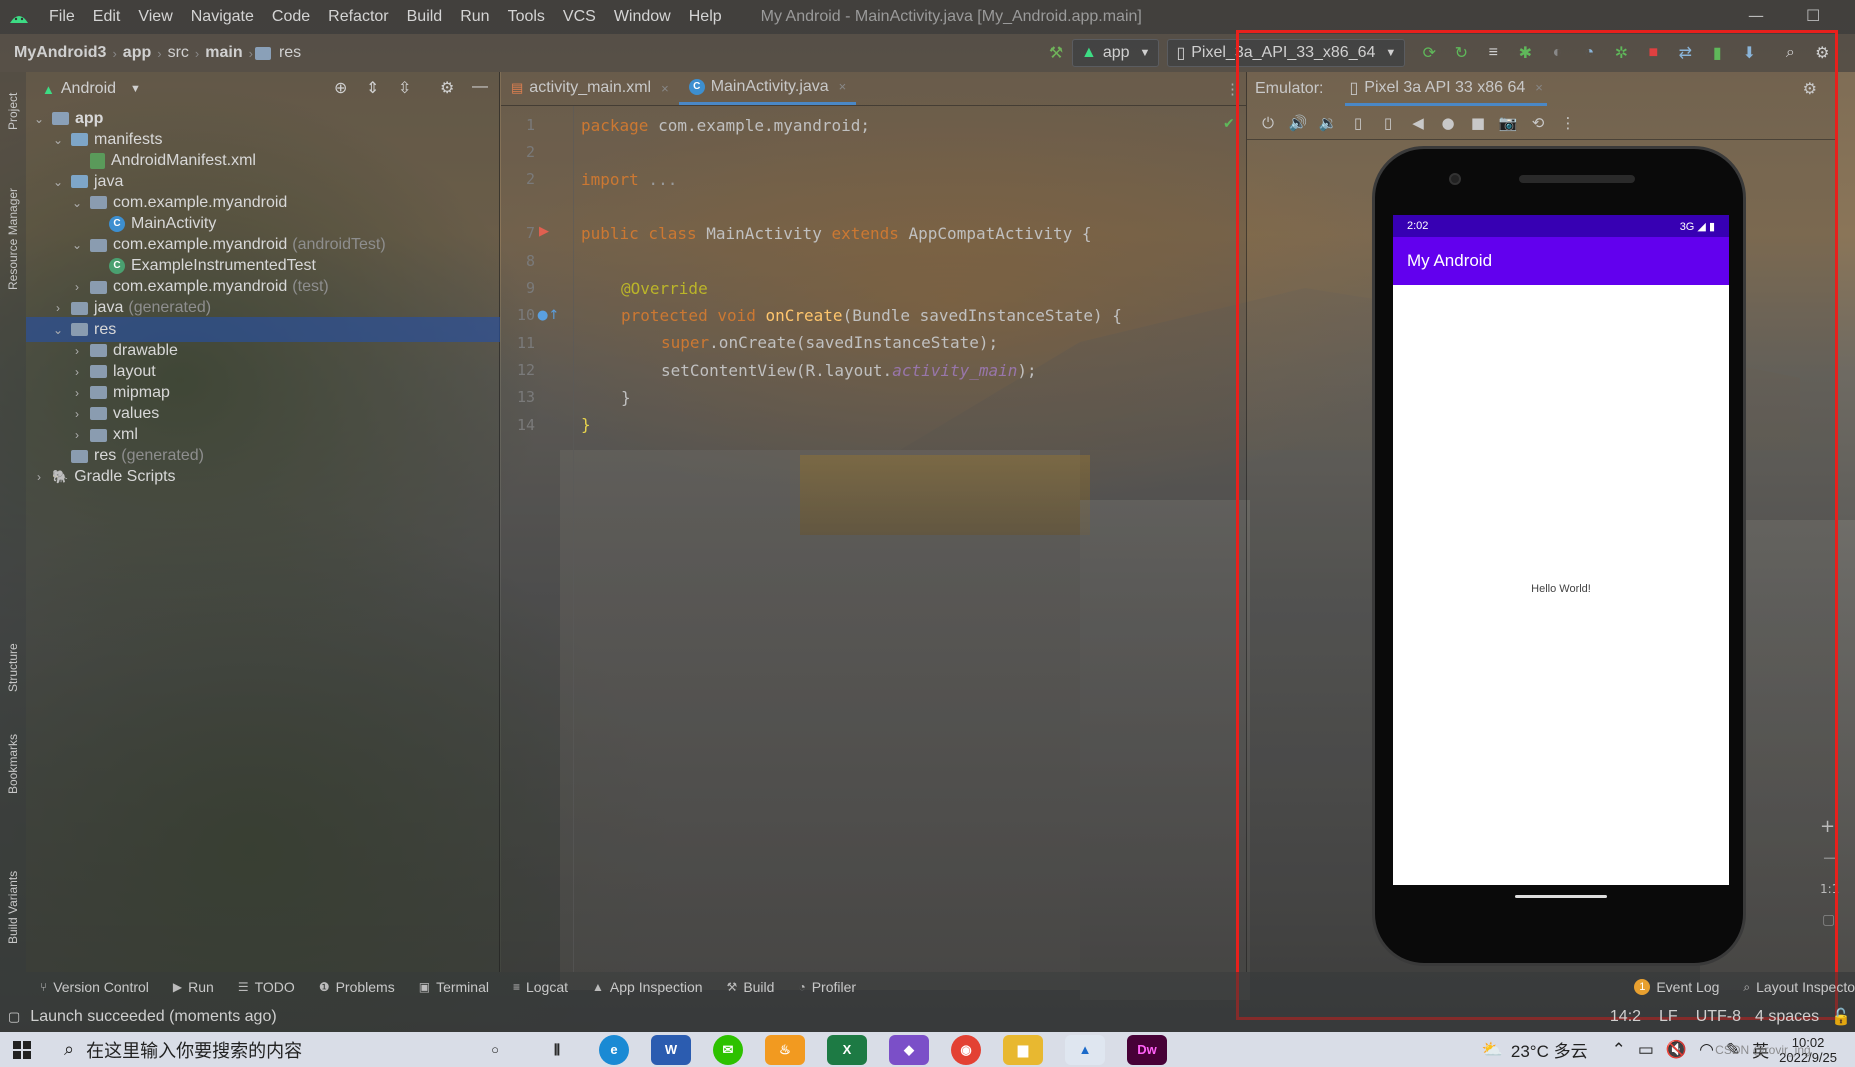 The image size is (1855, 1067). What do you see at coordinates (153, 1017) in the screenshot?
I see `status-message: Launch succeeded (moments ago)` at bounding box center [153, 1017].